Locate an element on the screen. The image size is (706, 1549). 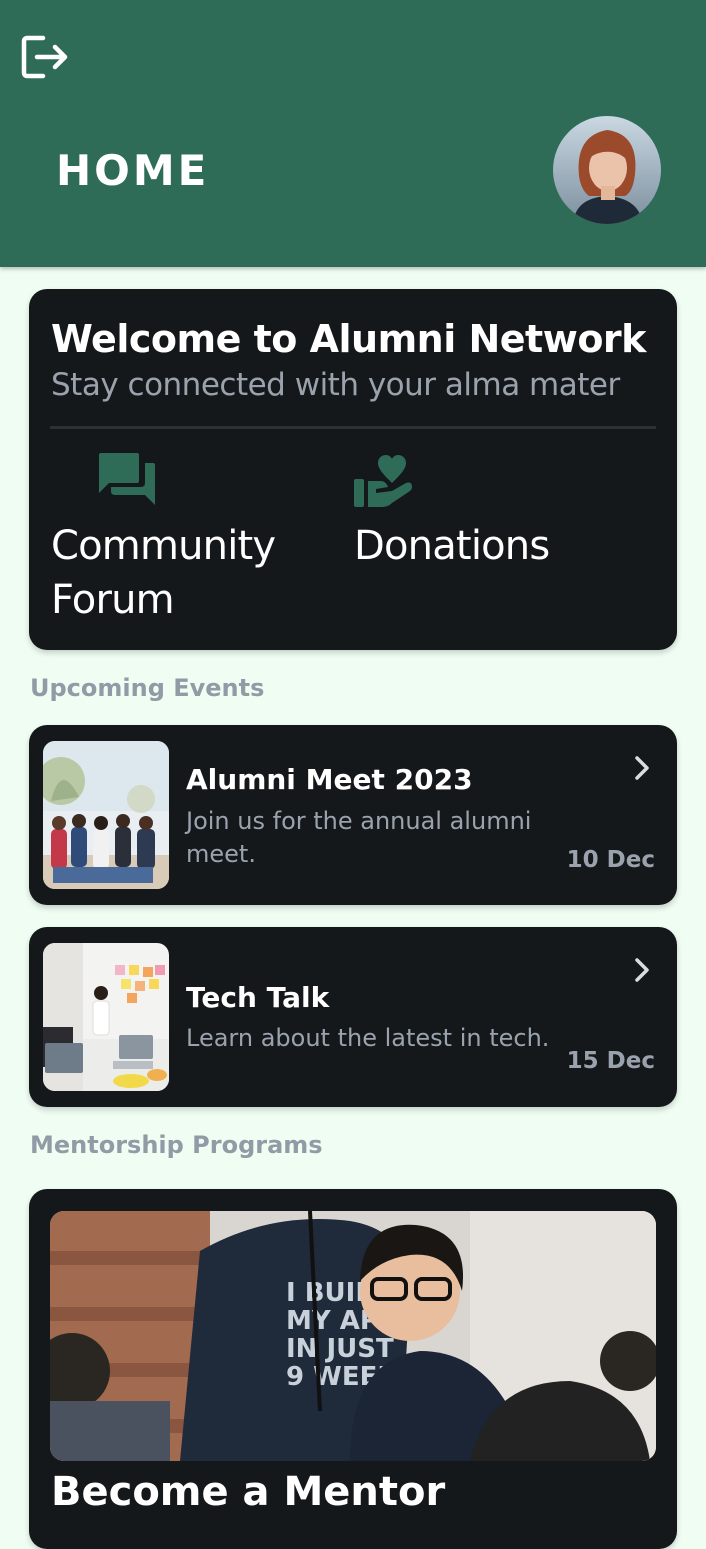
event-date: 10 Dec is located at coordinates (610, 860).